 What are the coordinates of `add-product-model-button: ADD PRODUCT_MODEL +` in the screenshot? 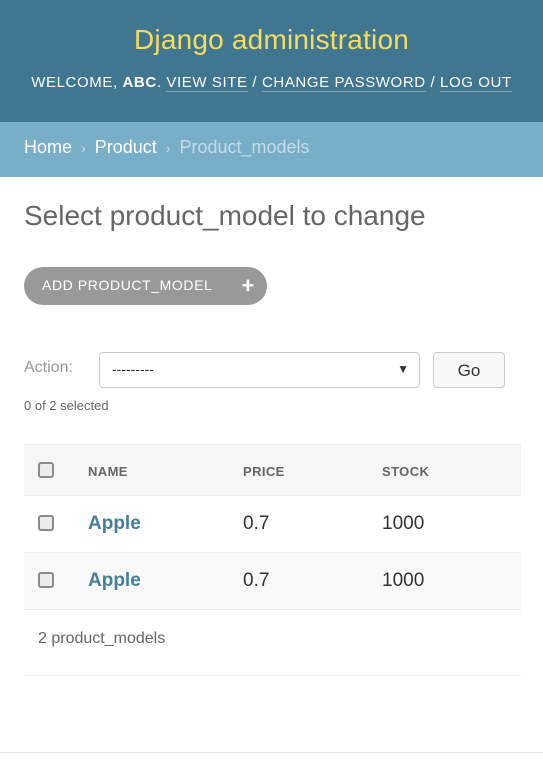 It's located at (145, 286).